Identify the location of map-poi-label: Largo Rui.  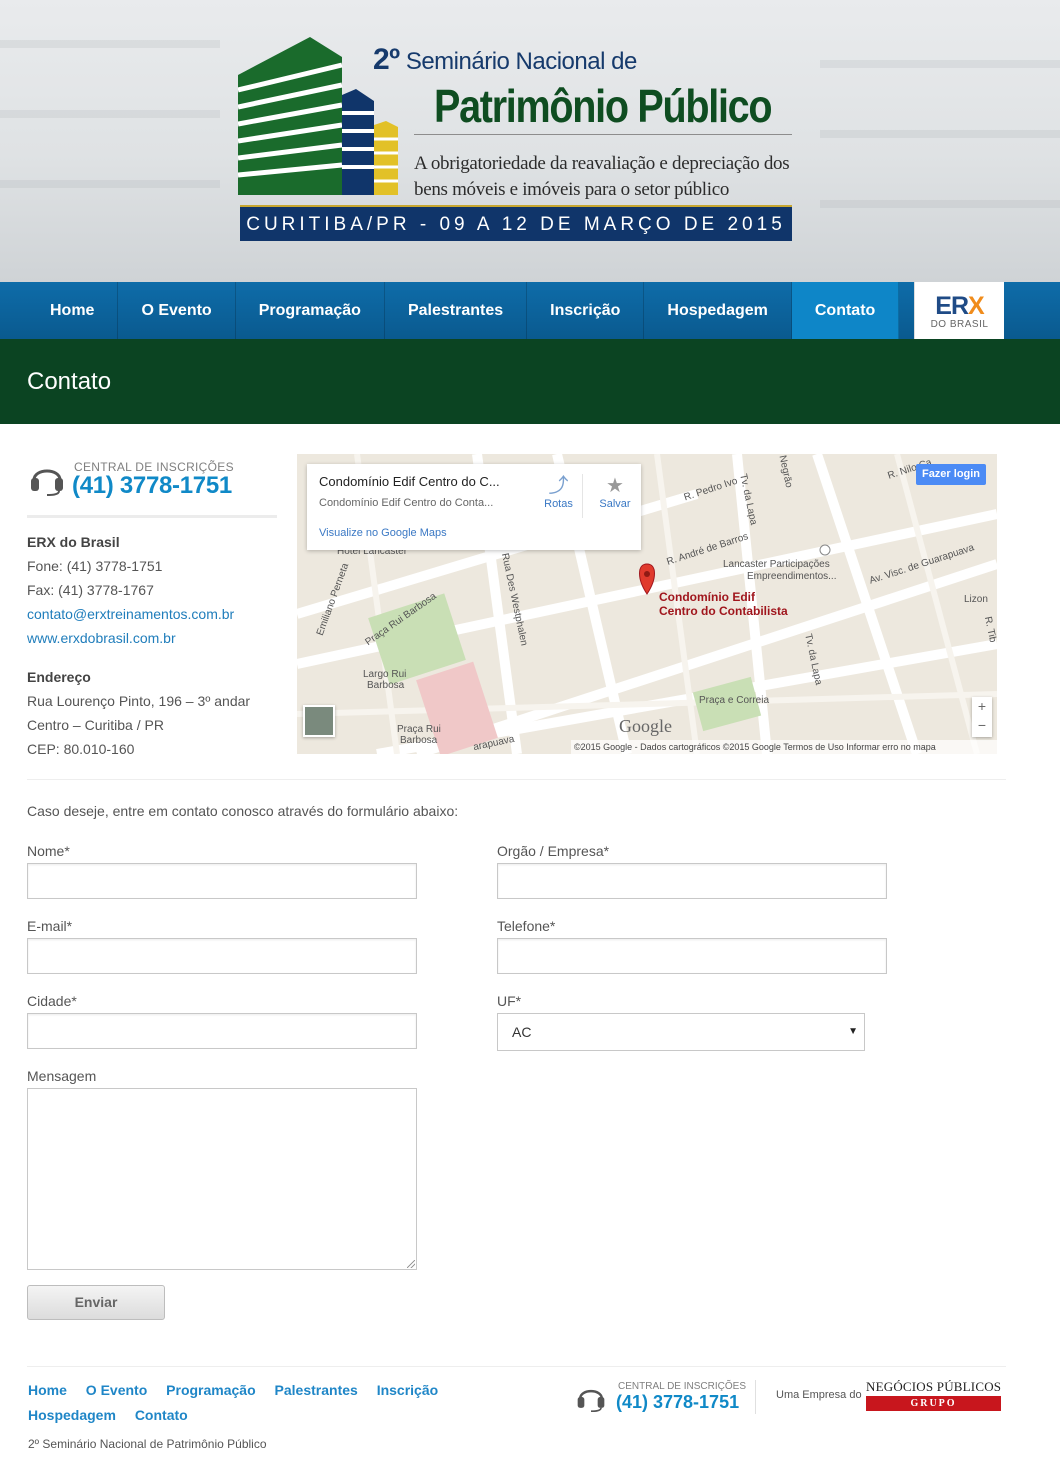
(385, 674).